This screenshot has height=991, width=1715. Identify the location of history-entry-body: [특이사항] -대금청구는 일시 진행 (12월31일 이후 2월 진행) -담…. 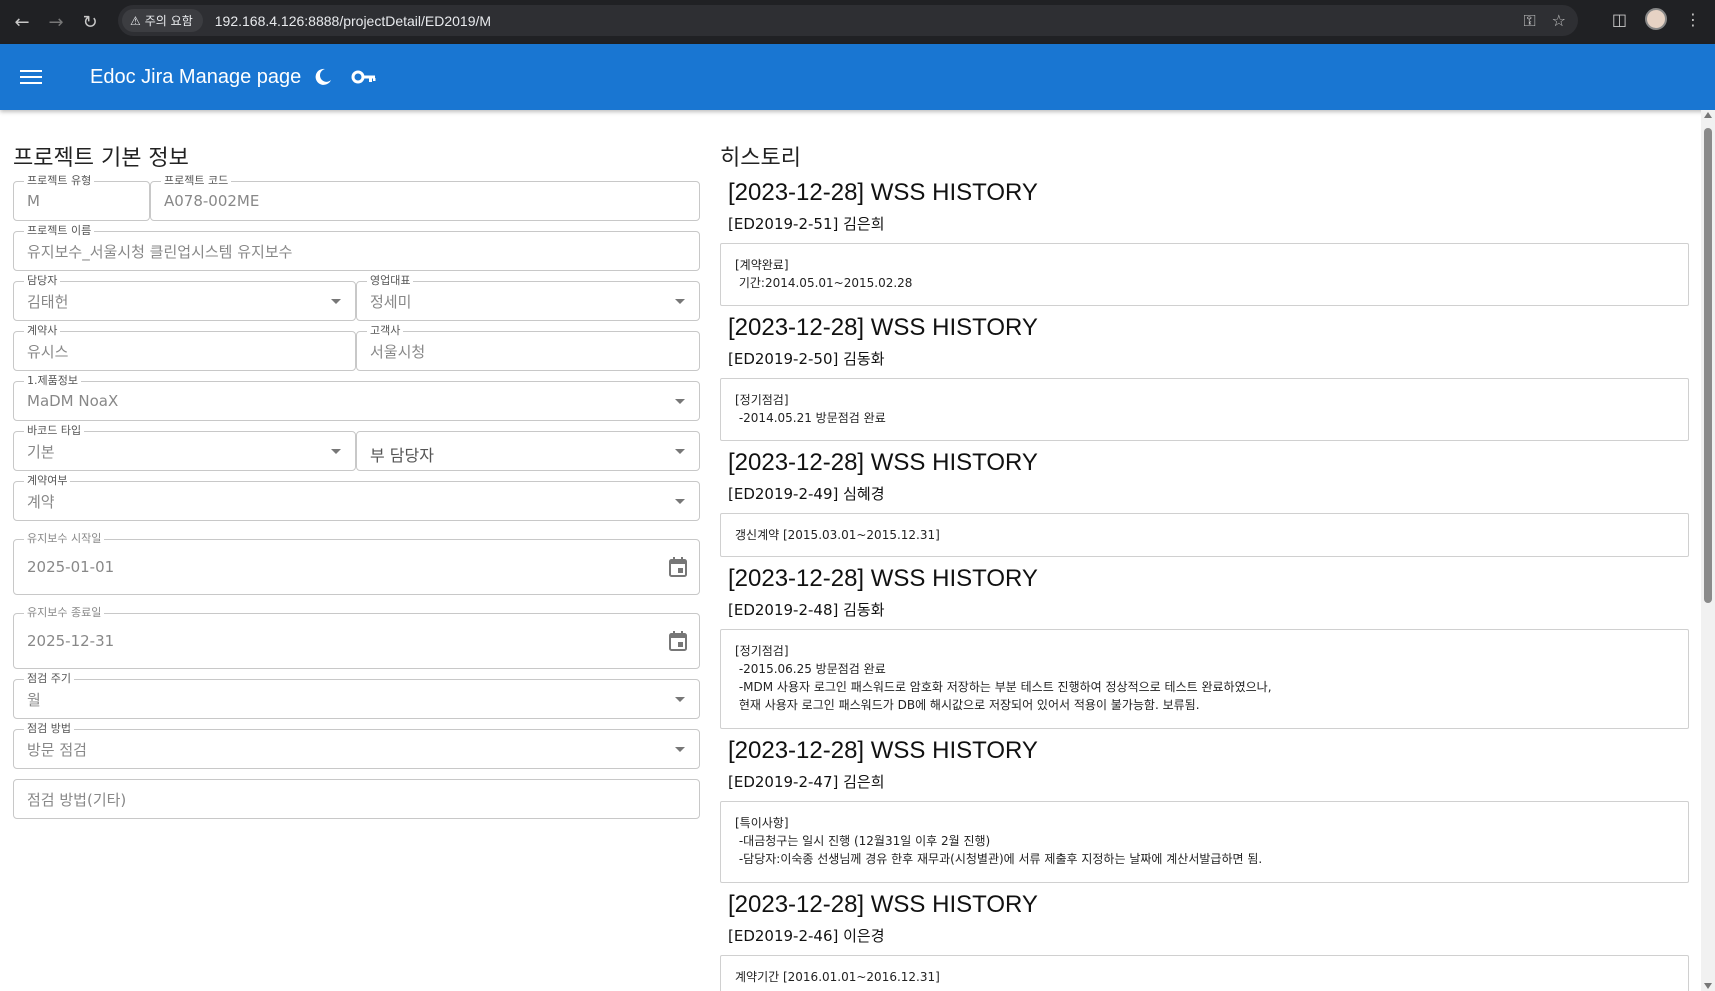
(1204, 842).